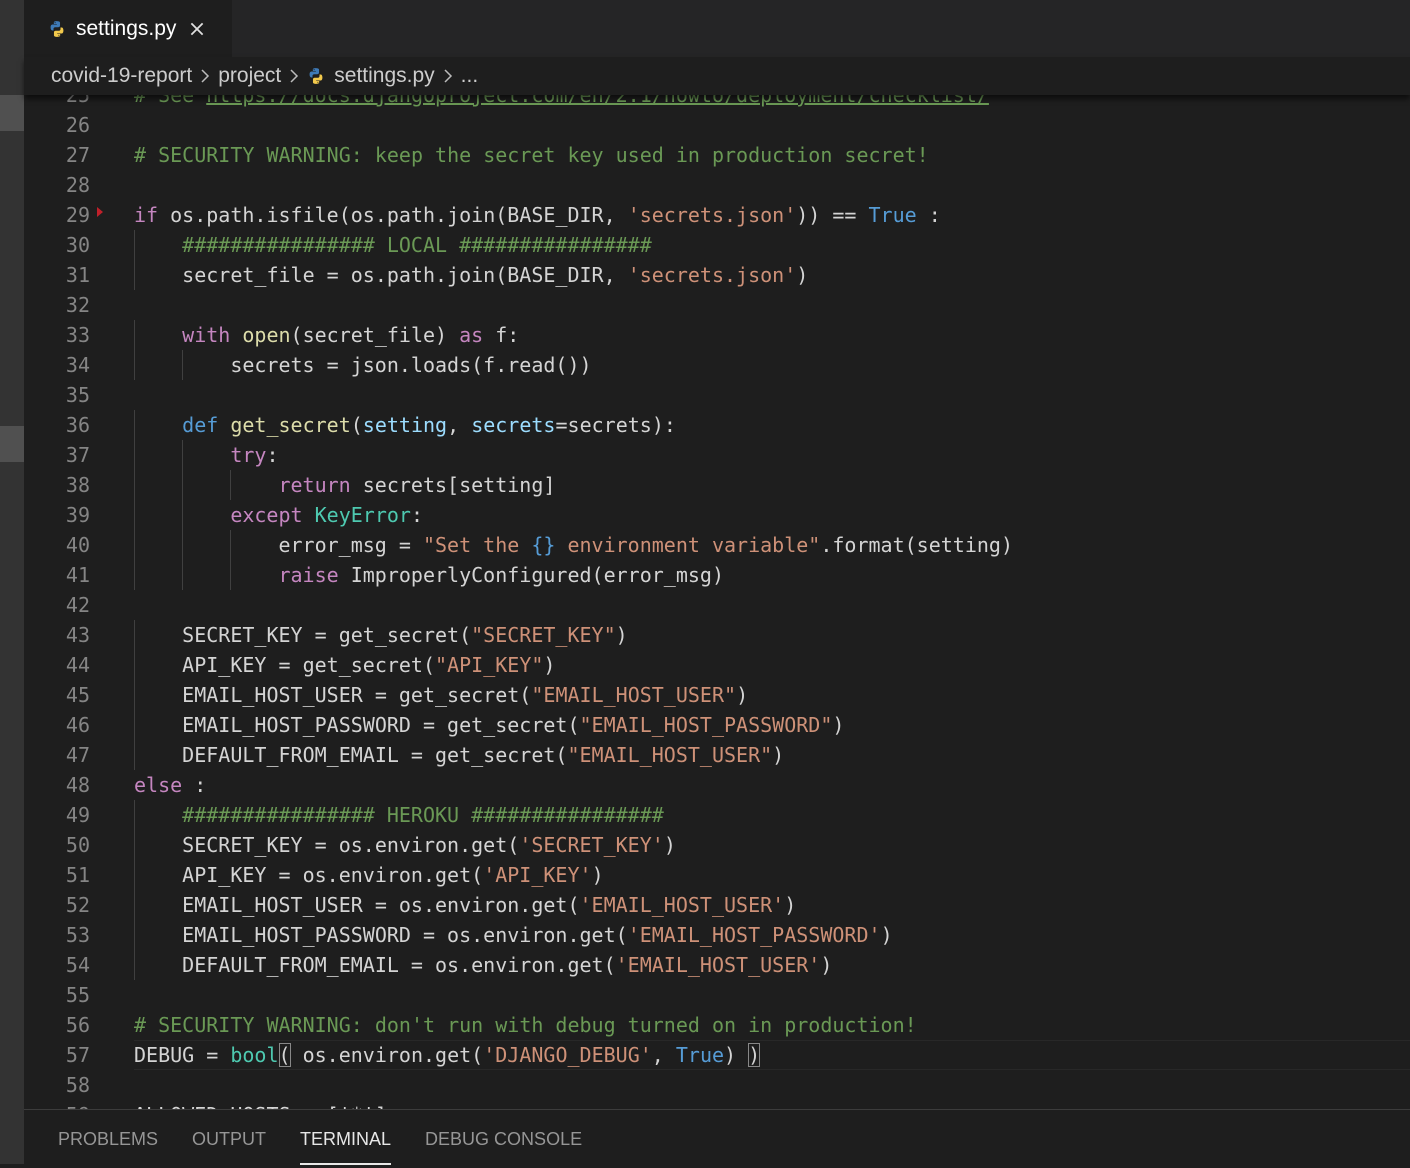 The width and height of the screenshot is (1410, 1168). I want to click on tab-settings-py: settings.py, so click(128, 28).